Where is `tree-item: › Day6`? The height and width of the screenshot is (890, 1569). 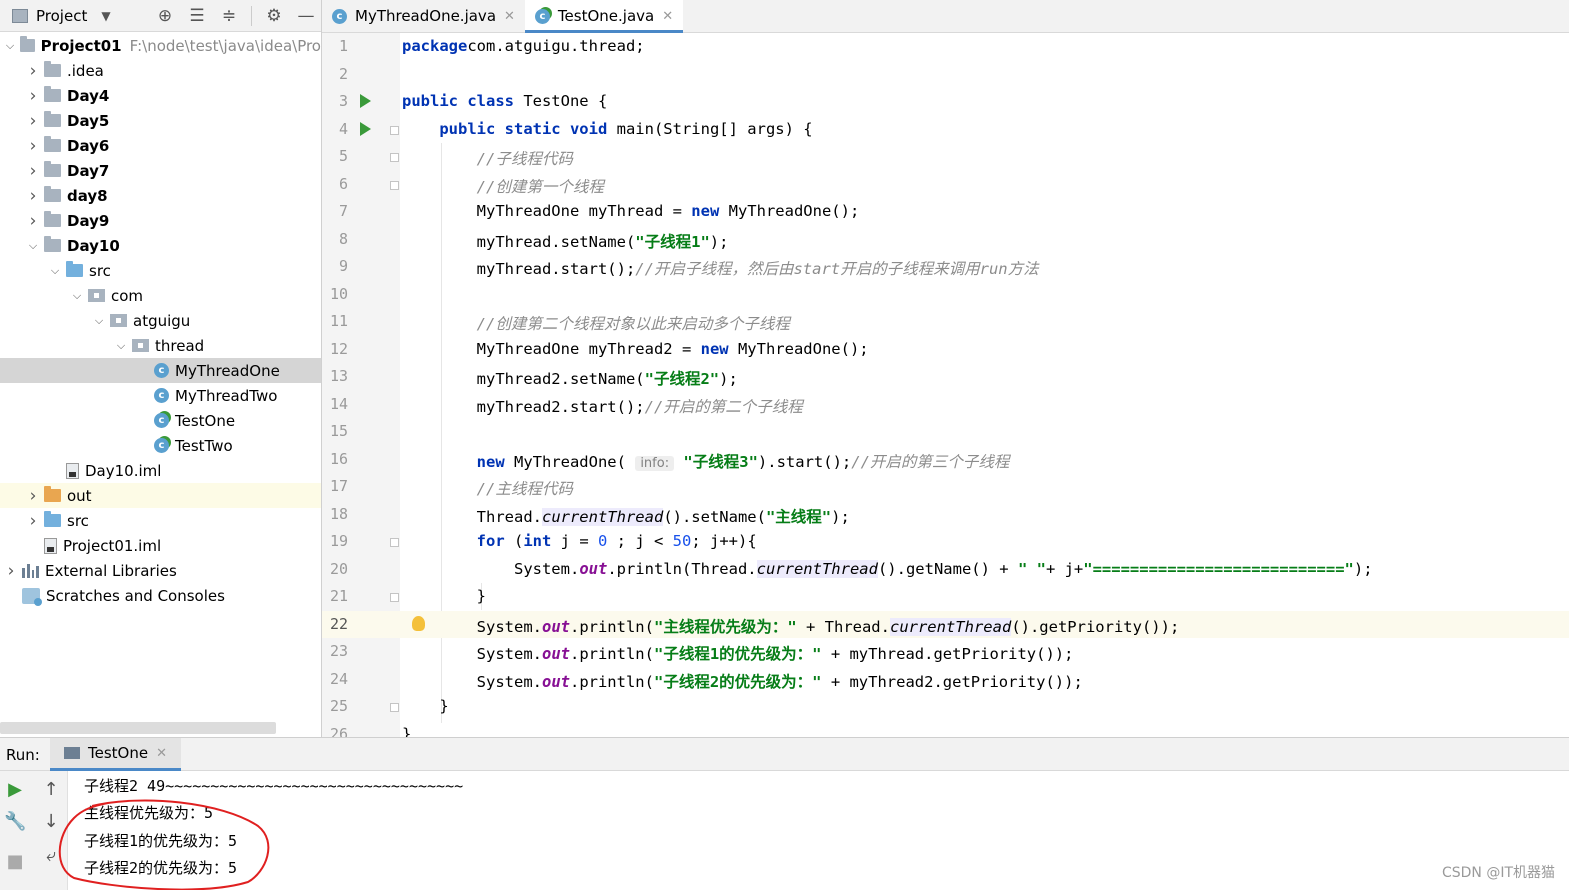 tree-item: › Day6 is located at coordinates (160, 145).